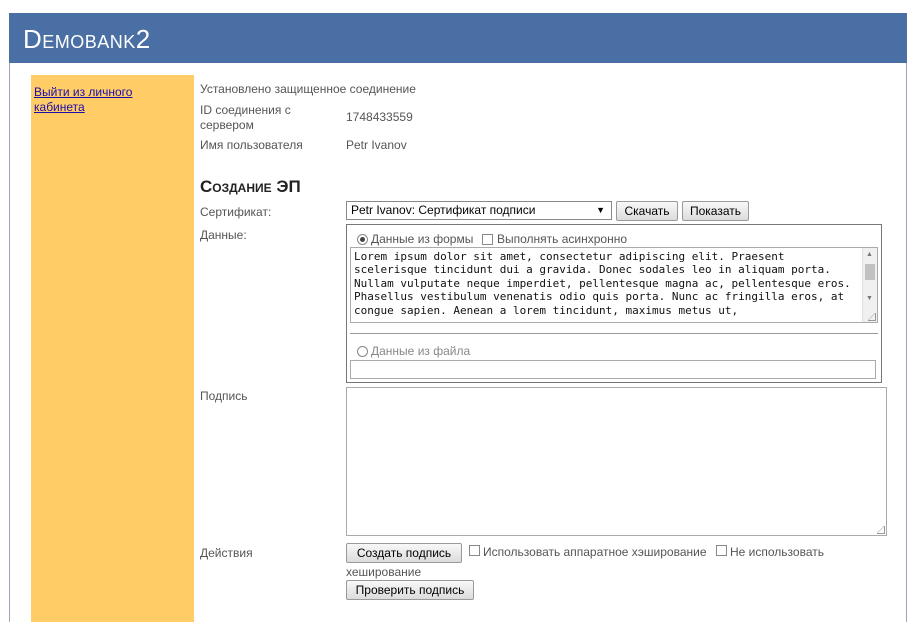 This screenshot has width=914, height=622. I want to click on hw-hash-label: Использовать аппаратное хэширование, so click(595, 552).